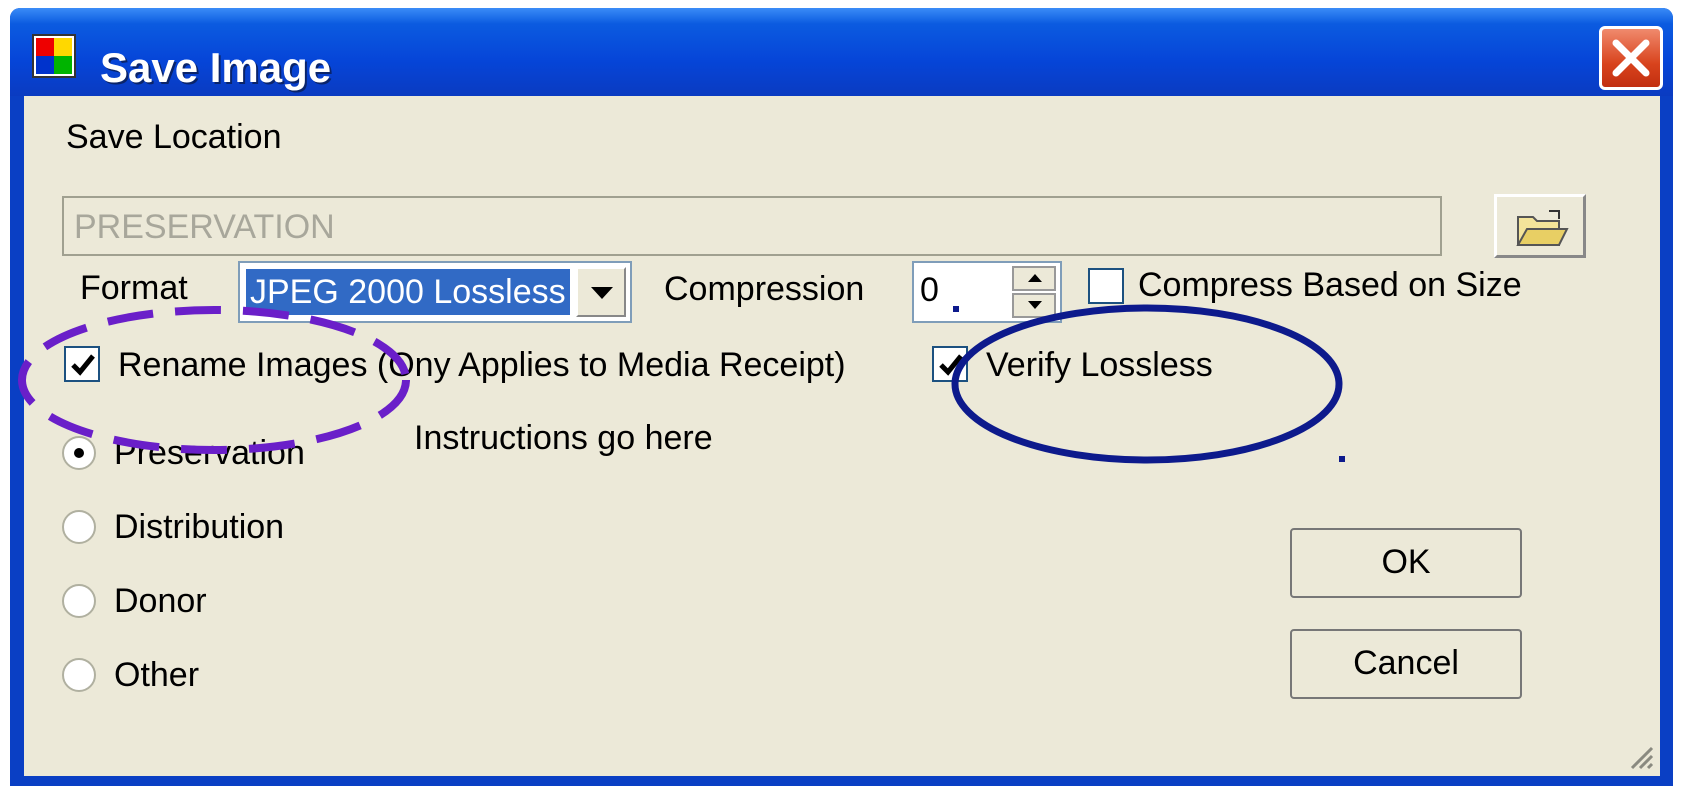  Describe the element at coordinates (214, 380) in the screenshot. I see `purple-dashed-annotation` at that location.